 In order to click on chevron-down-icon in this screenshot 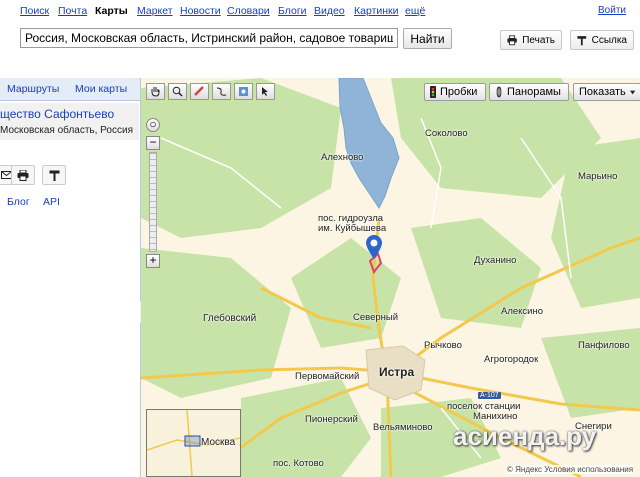, I will do `click(632, 92)`.